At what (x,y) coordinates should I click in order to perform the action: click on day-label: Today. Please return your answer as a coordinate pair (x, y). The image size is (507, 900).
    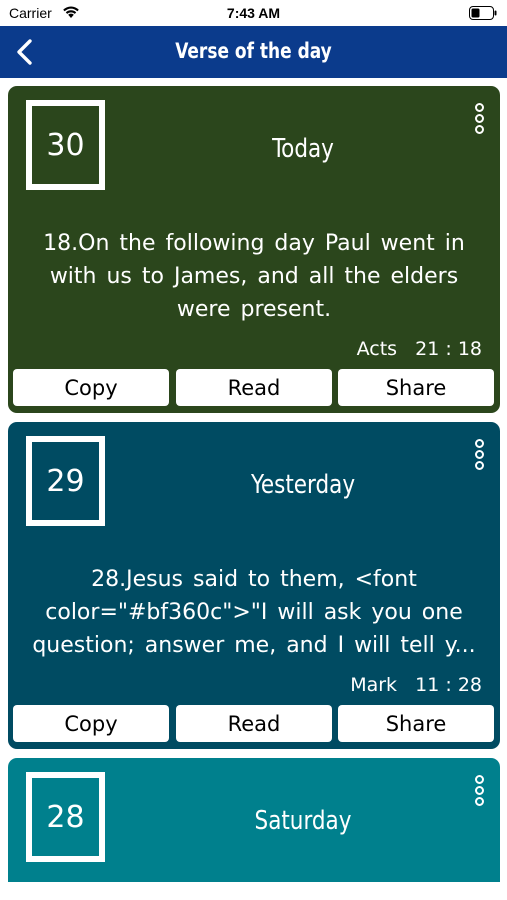
    Looking at the image, I should click on (303, 149).